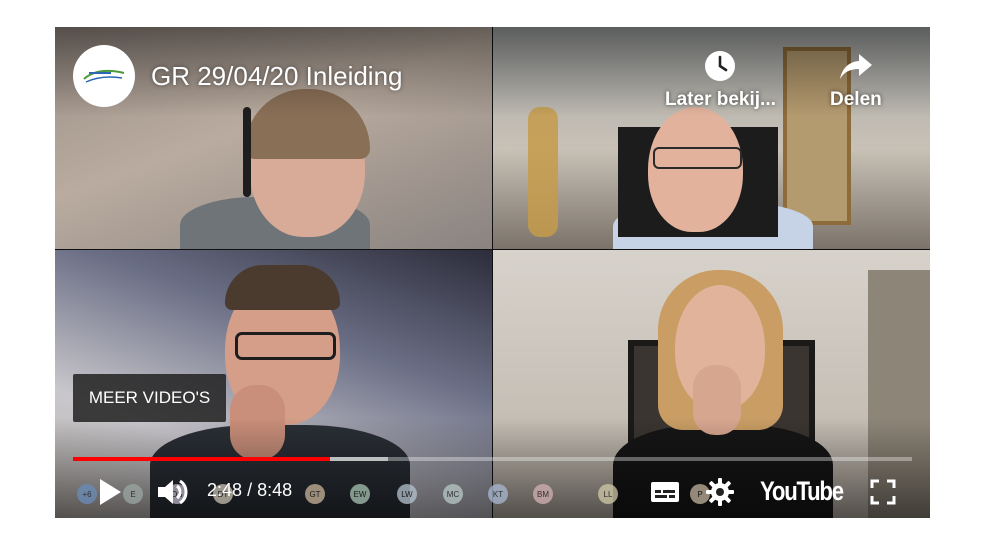  I want to click on headset, so click(247, 152).